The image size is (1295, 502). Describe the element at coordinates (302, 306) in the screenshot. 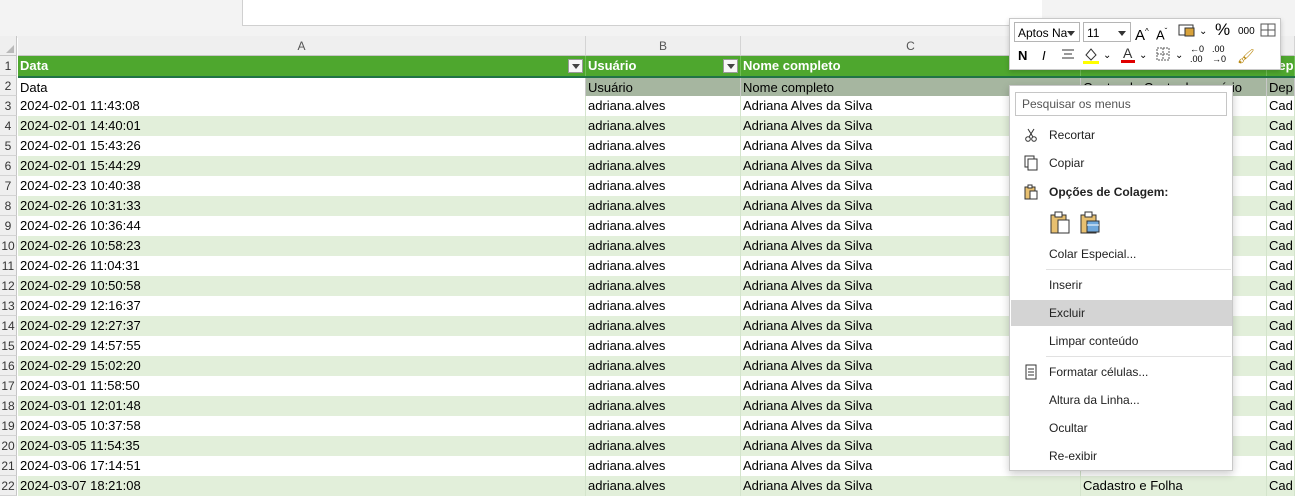

I see `cell-date: 2024-02-29 12:16:37` at that location.